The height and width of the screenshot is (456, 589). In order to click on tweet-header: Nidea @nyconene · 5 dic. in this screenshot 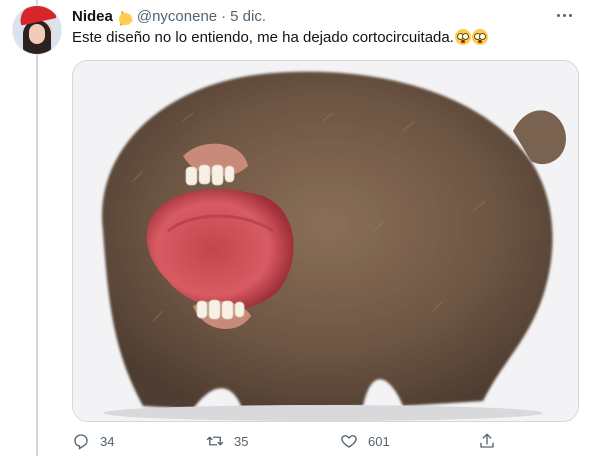, I will do `click(169, 16)`.